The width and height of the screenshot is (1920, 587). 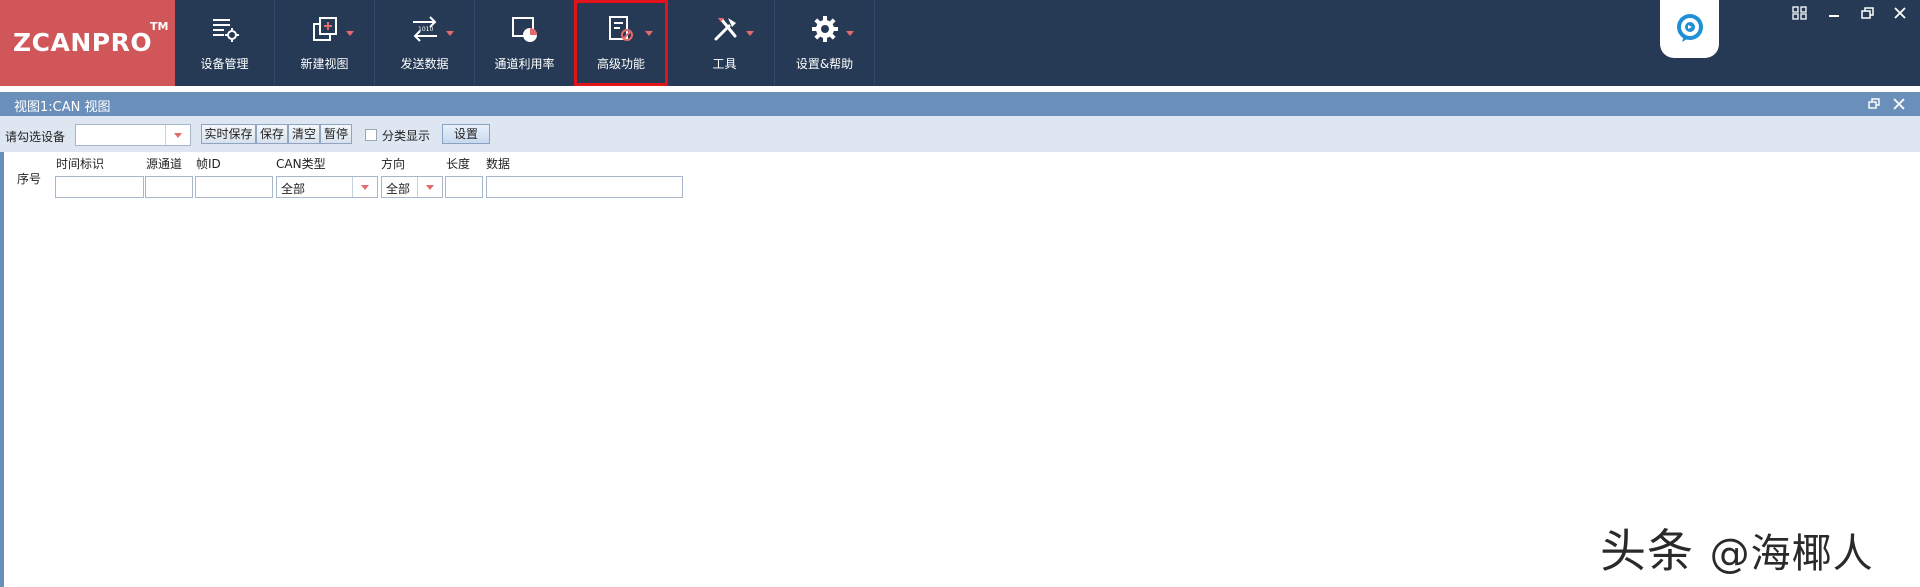 What do you see at coordinates (62, 107) in the screenshot?
I see `view-title: 视图1:CAN 视图` at bounding box center [62, 107].